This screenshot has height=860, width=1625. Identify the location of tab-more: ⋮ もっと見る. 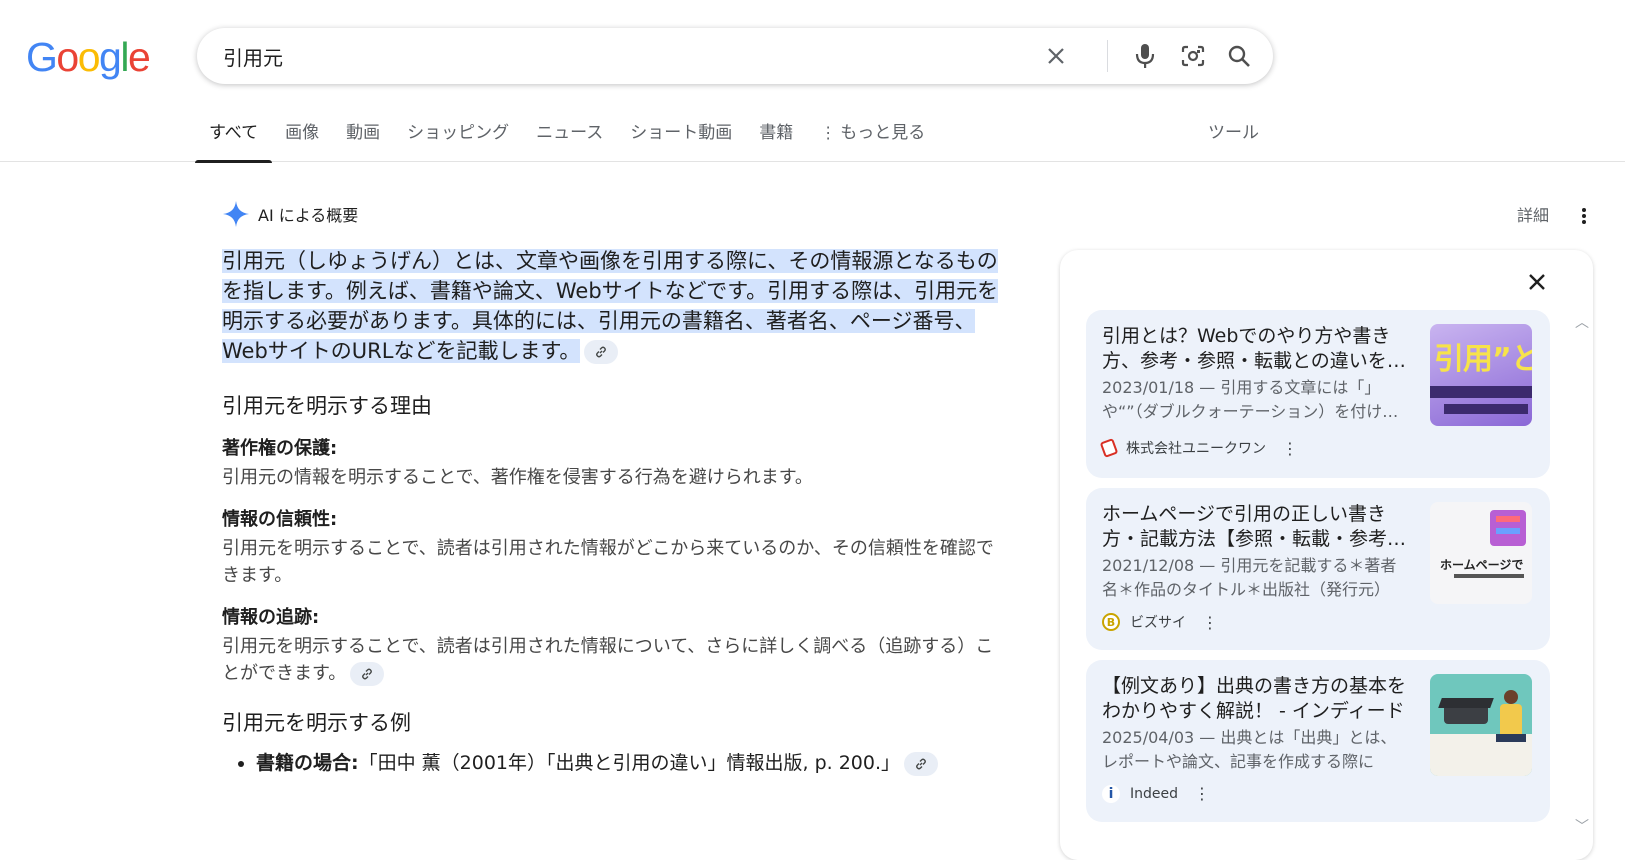
(872, 140).